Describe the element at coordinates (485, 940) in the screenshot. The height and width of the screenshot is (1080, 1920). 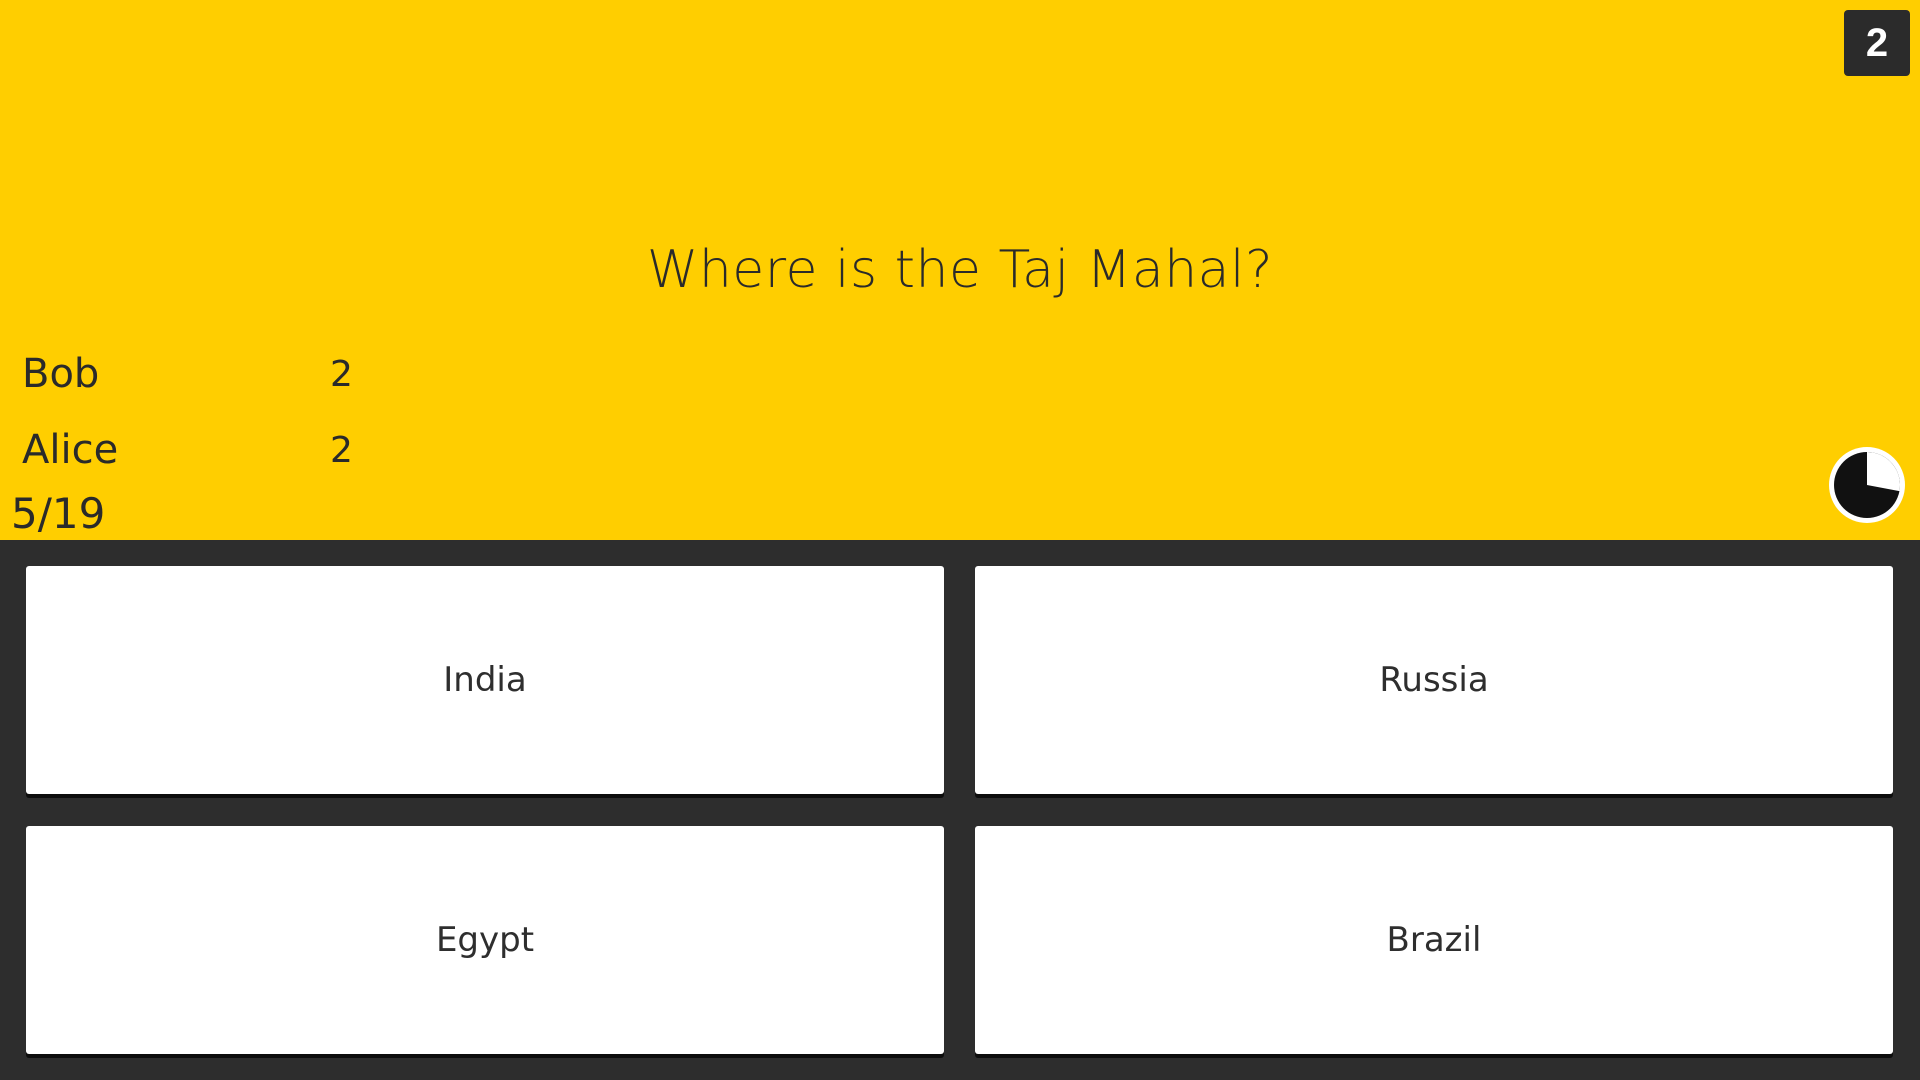
I see `answer-button-egypt: Egypt` at that location.